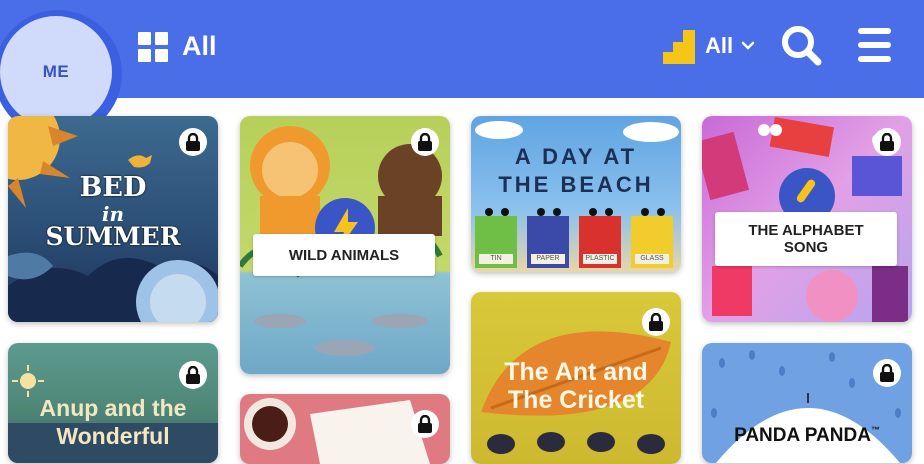 This screenshot has width=924, height=464. What do you see at coordinates (199, 46) in the screenshot?
I see `category-filter-label: All` at bounding box center [199, 46].